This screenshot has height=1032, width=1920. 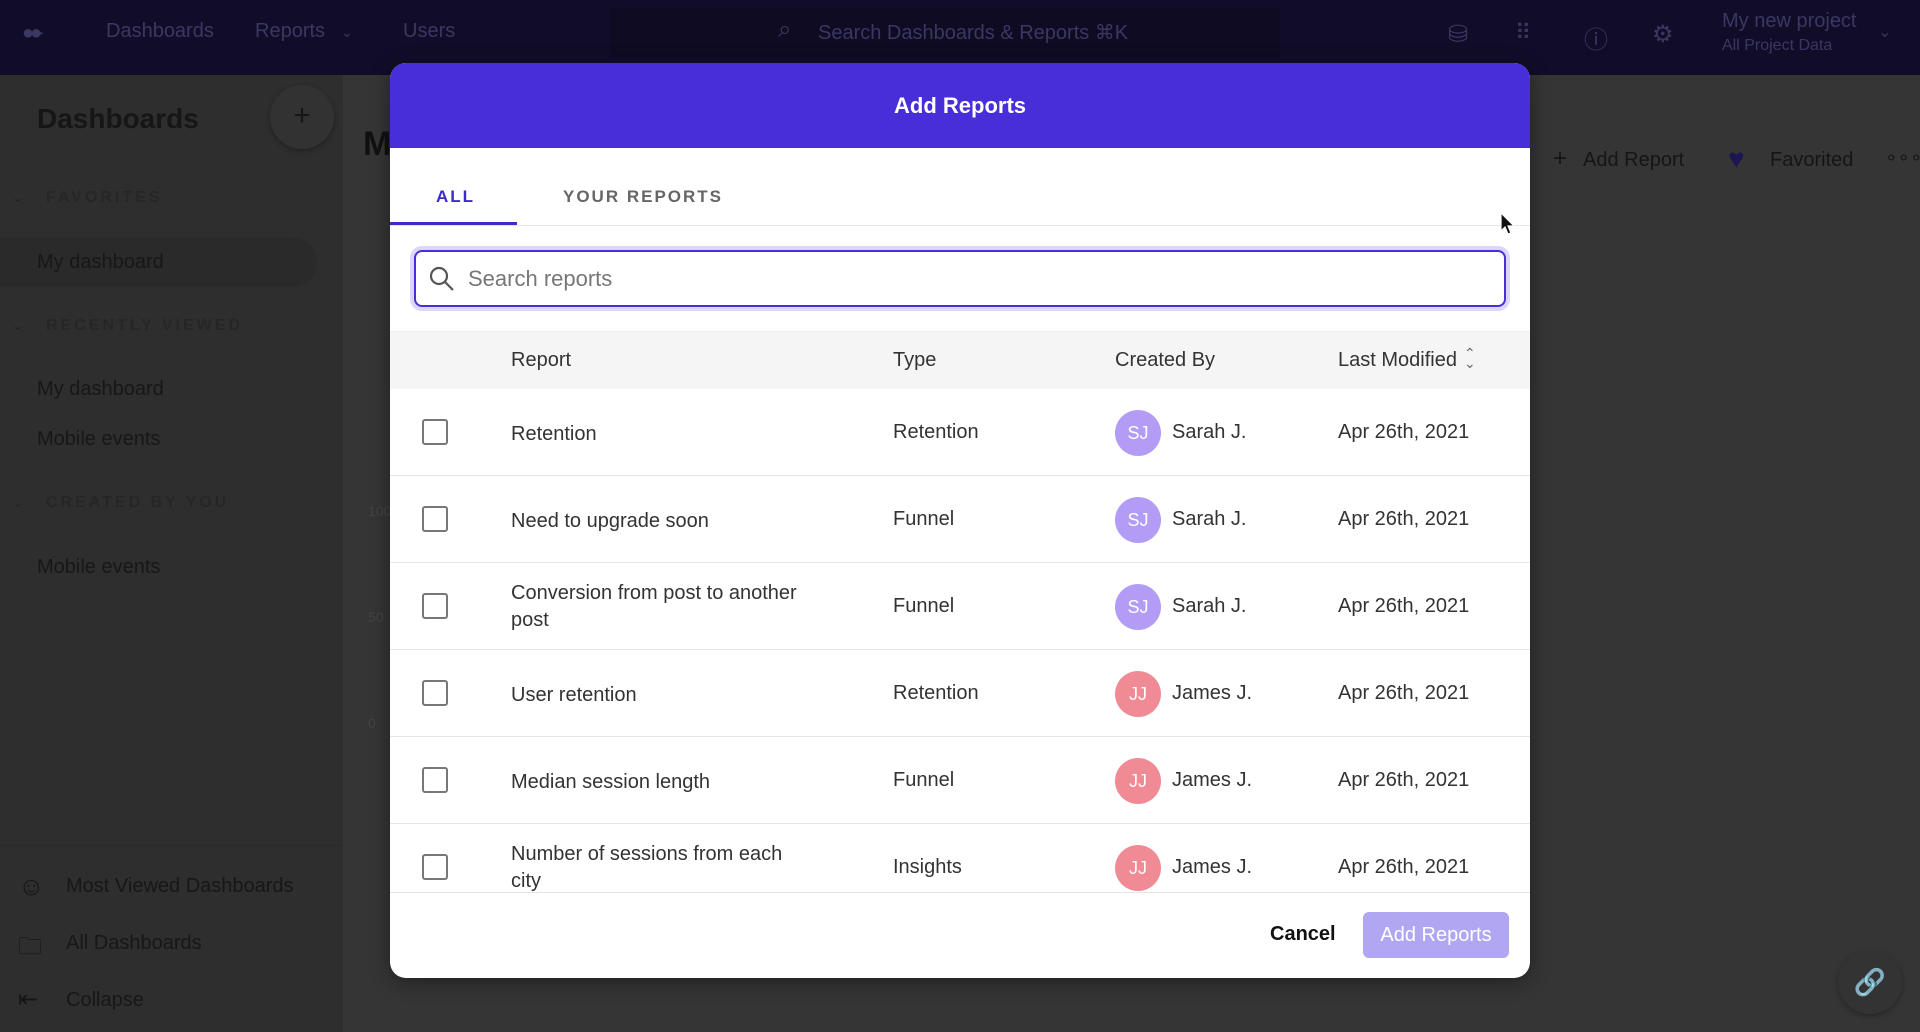 What do you see at coordinates (785, 29) in the screenshot?
I see `search-icon: ⌕` at bounding box center [785, 29].